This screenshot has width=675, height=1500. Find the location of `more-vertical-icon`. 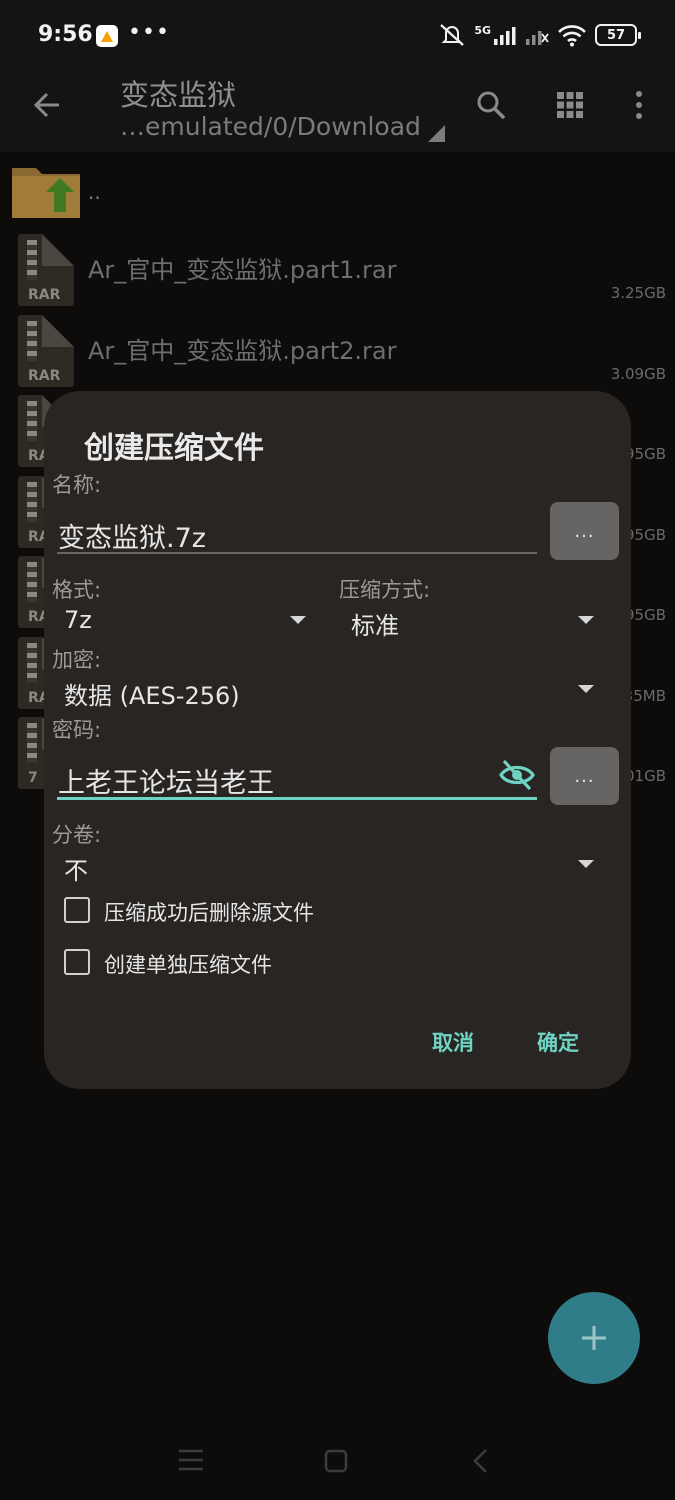

more-vertical-icon is located at coordinates (639, 105).